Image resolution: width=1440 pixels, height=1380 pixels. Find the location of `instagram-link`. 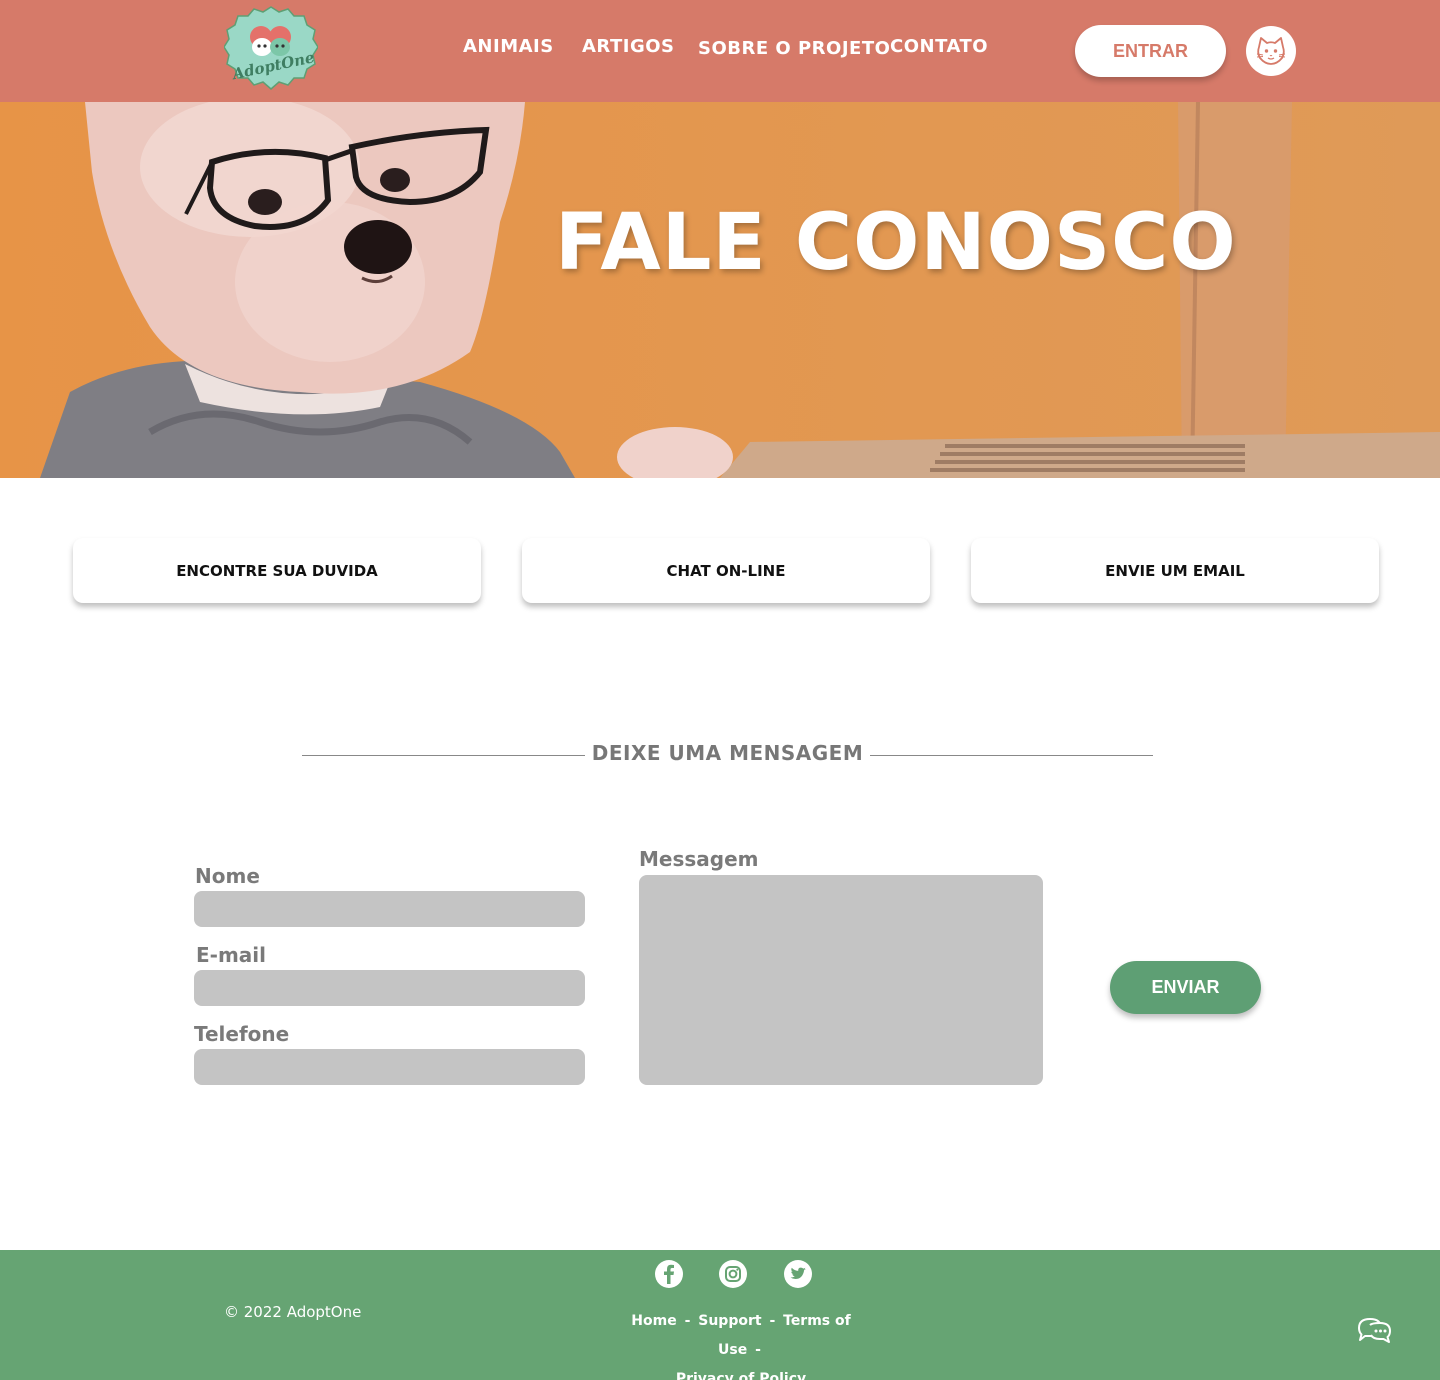

instagram-link is located at coordinates (733, 1274).